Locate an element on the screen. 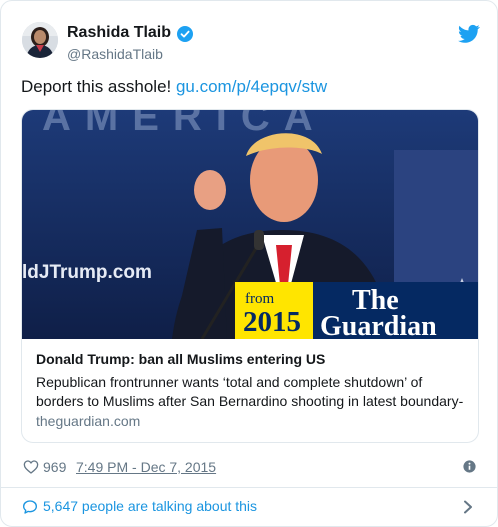  conversation-count-text: 5,647 people are talking about this is located at coordinates (150, 506).